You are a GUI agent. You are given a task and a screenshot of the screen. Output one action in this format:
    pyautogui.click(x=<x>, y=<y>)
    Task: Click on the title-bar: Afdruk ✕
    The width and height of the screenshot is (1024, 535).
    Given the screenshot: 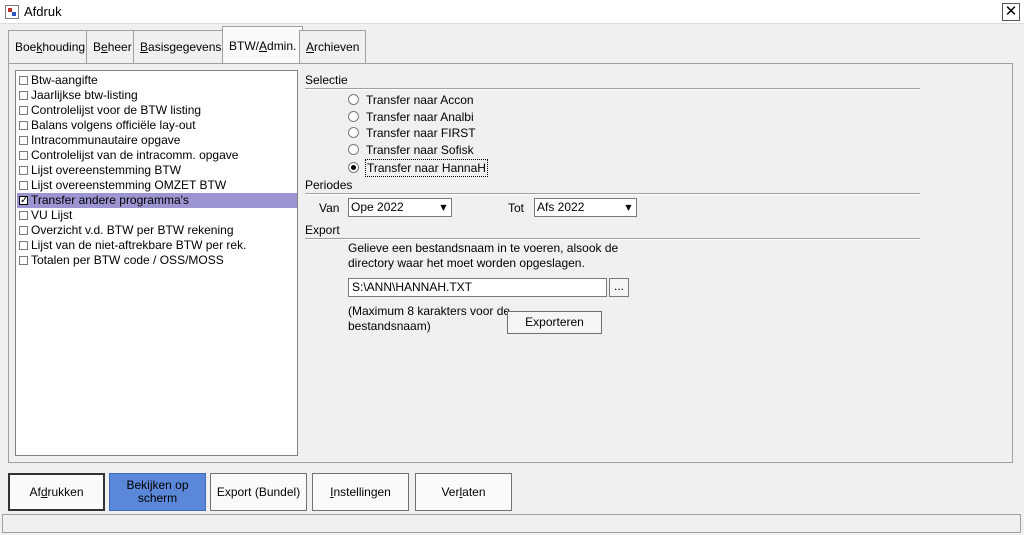 What is the action you would take?
    pyautogui.click(x=512, y=12)
    